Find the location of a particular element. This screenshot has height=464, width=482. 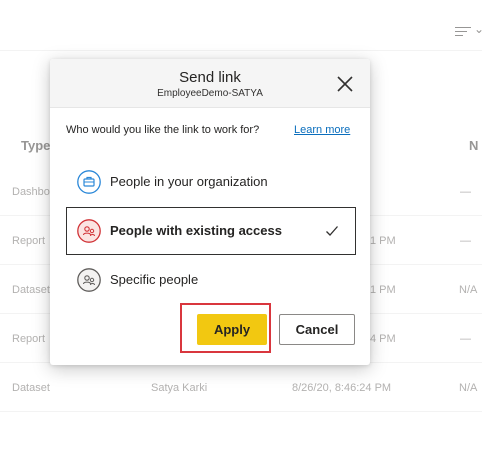

option-label: People in your organization is located at coordinates (189, 181).